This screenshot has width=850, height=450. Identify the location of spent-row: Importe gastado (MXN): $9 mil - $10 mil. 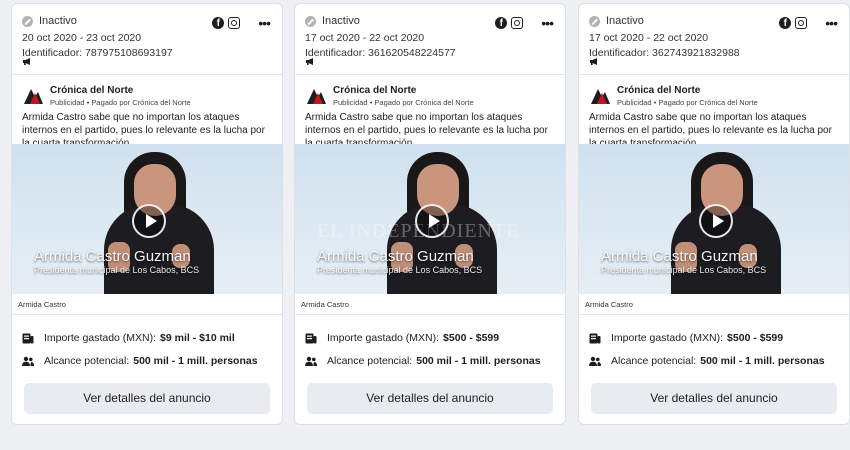
(147, 338).